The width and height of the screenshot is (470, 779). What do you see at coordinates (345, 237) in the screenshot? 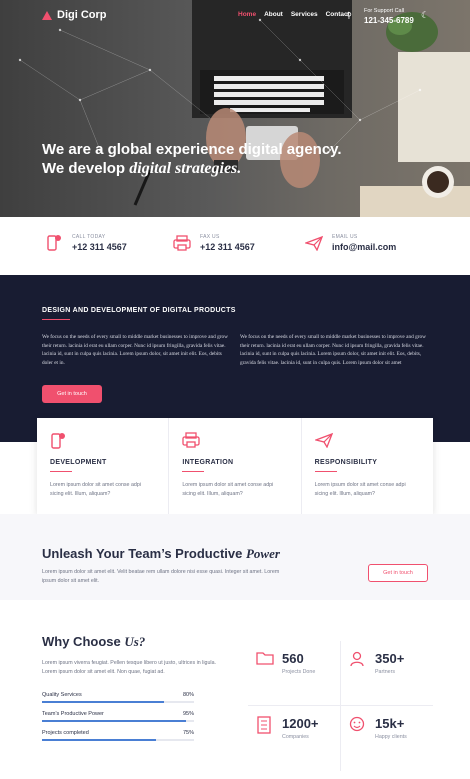
I see `contact-email-label: EMAIL US` at bounding box center [345, 237].